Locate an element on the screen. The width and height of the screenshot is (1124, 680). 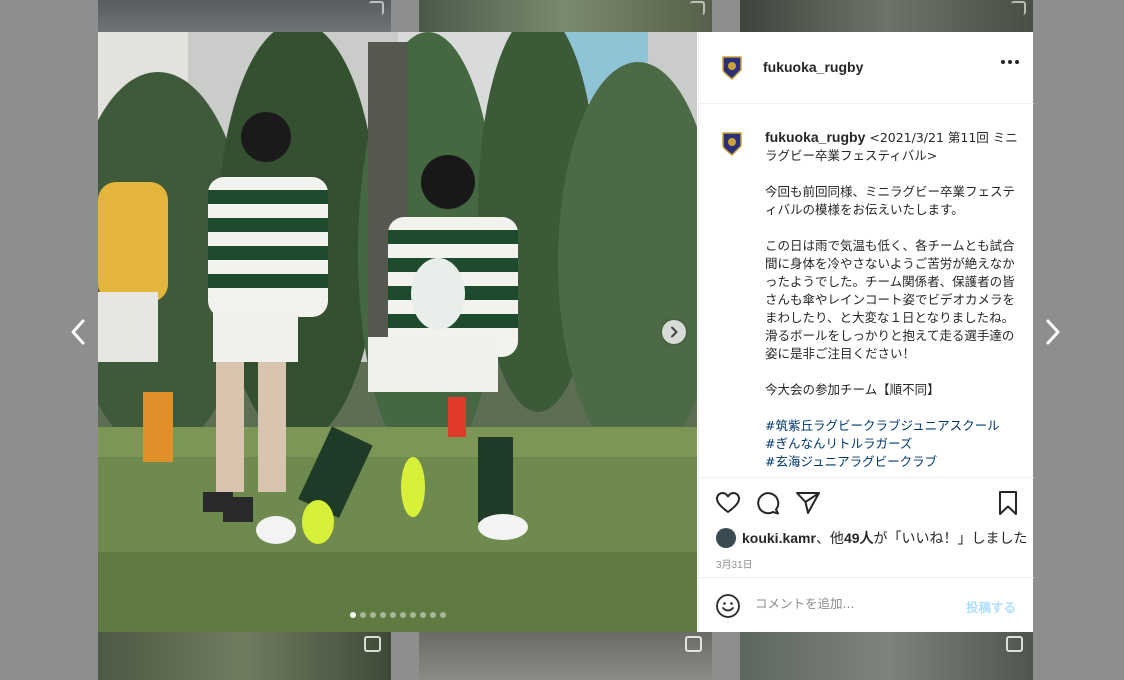
likes-user: kouki.kamr is located at coordinates (779, 538).